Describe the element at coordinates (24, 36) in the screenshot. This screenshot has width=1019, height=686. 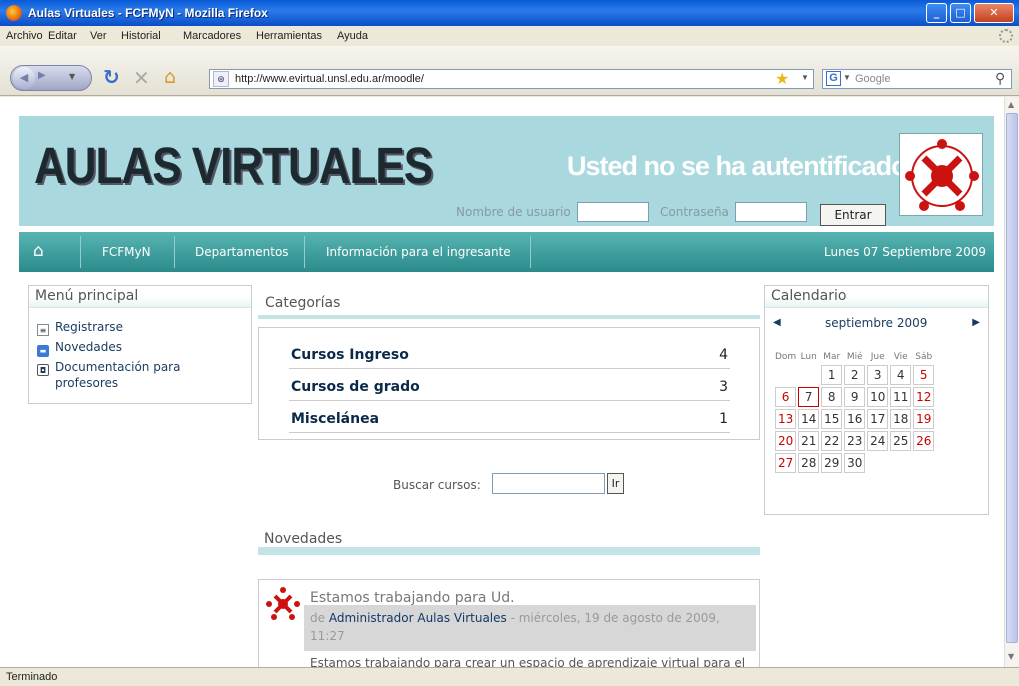
I see `menu-archivo: Archivo` at that location.